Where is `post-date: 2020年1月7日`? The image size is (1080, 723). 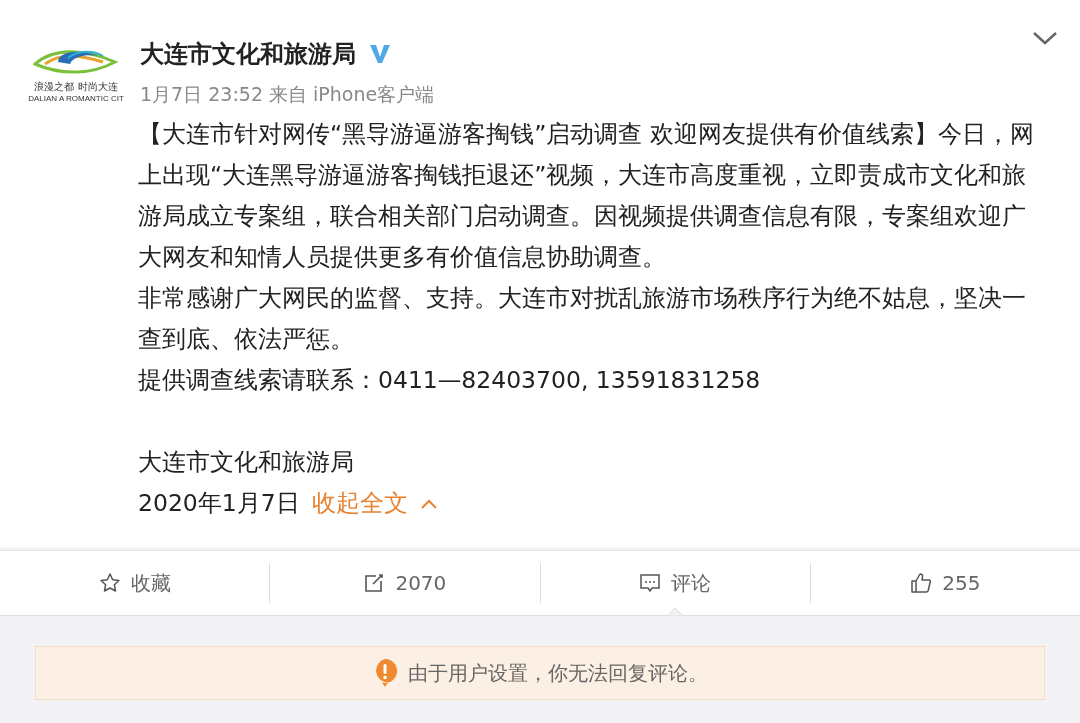
post-date: 2020年1月7日 is located at coordinates (219, 503).